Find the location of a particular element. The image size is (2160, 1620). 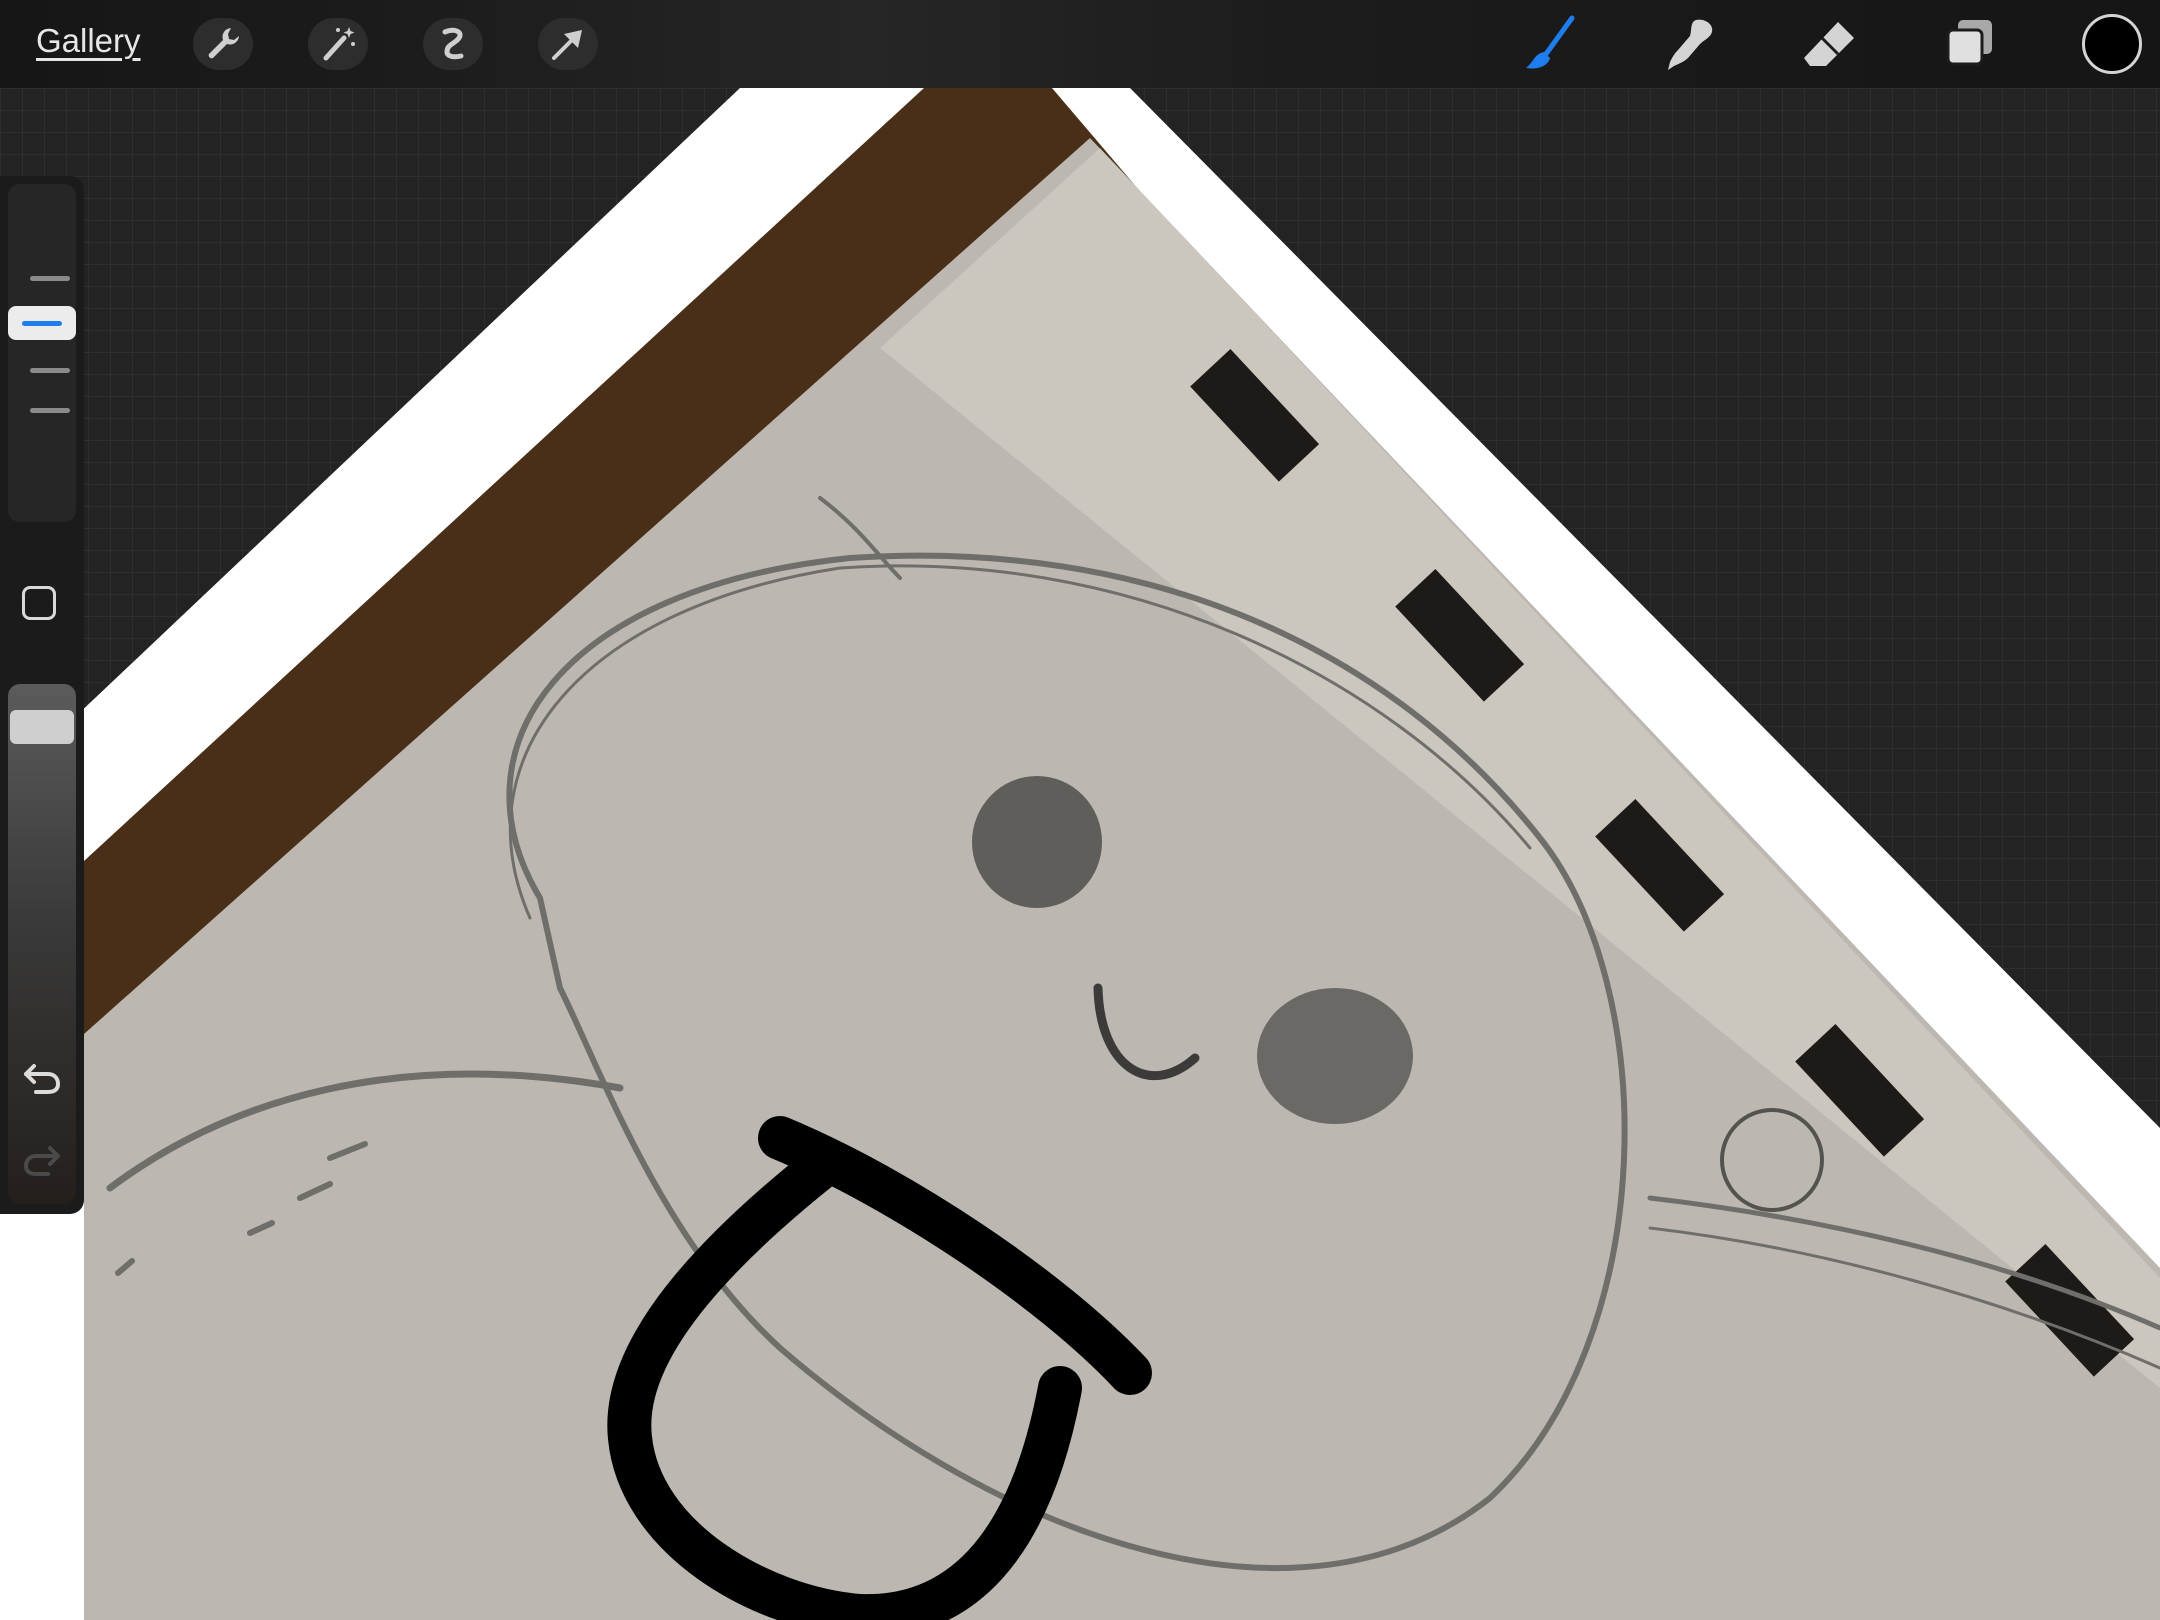

layers-button is located at coordinates (1970, 44).